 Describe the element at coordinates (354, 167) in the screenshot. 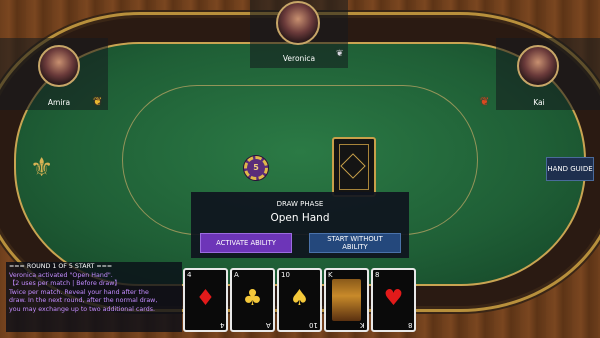

I see `card-back-icon` at that location.